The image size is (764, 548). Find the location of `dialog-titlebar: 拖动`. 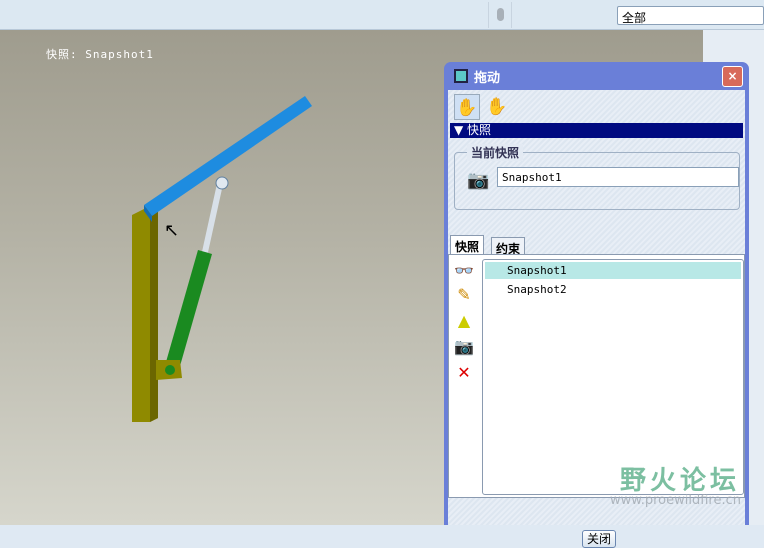

dialog-titlebar: 拖动 is located at coordinates (596, 76).